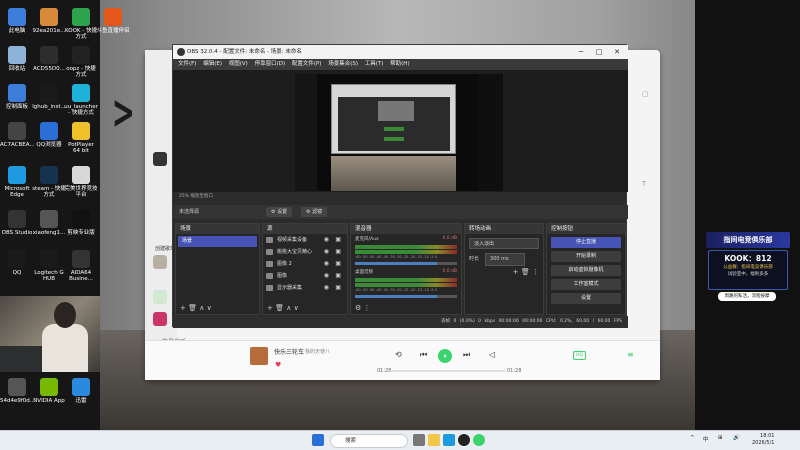 This screenshot has height=450, width=800. What do you see at coordinates (400, 197) in the screenshot?
I see `zoom-row: 25% 缩放至窗口` at bounding box center [400, 197].